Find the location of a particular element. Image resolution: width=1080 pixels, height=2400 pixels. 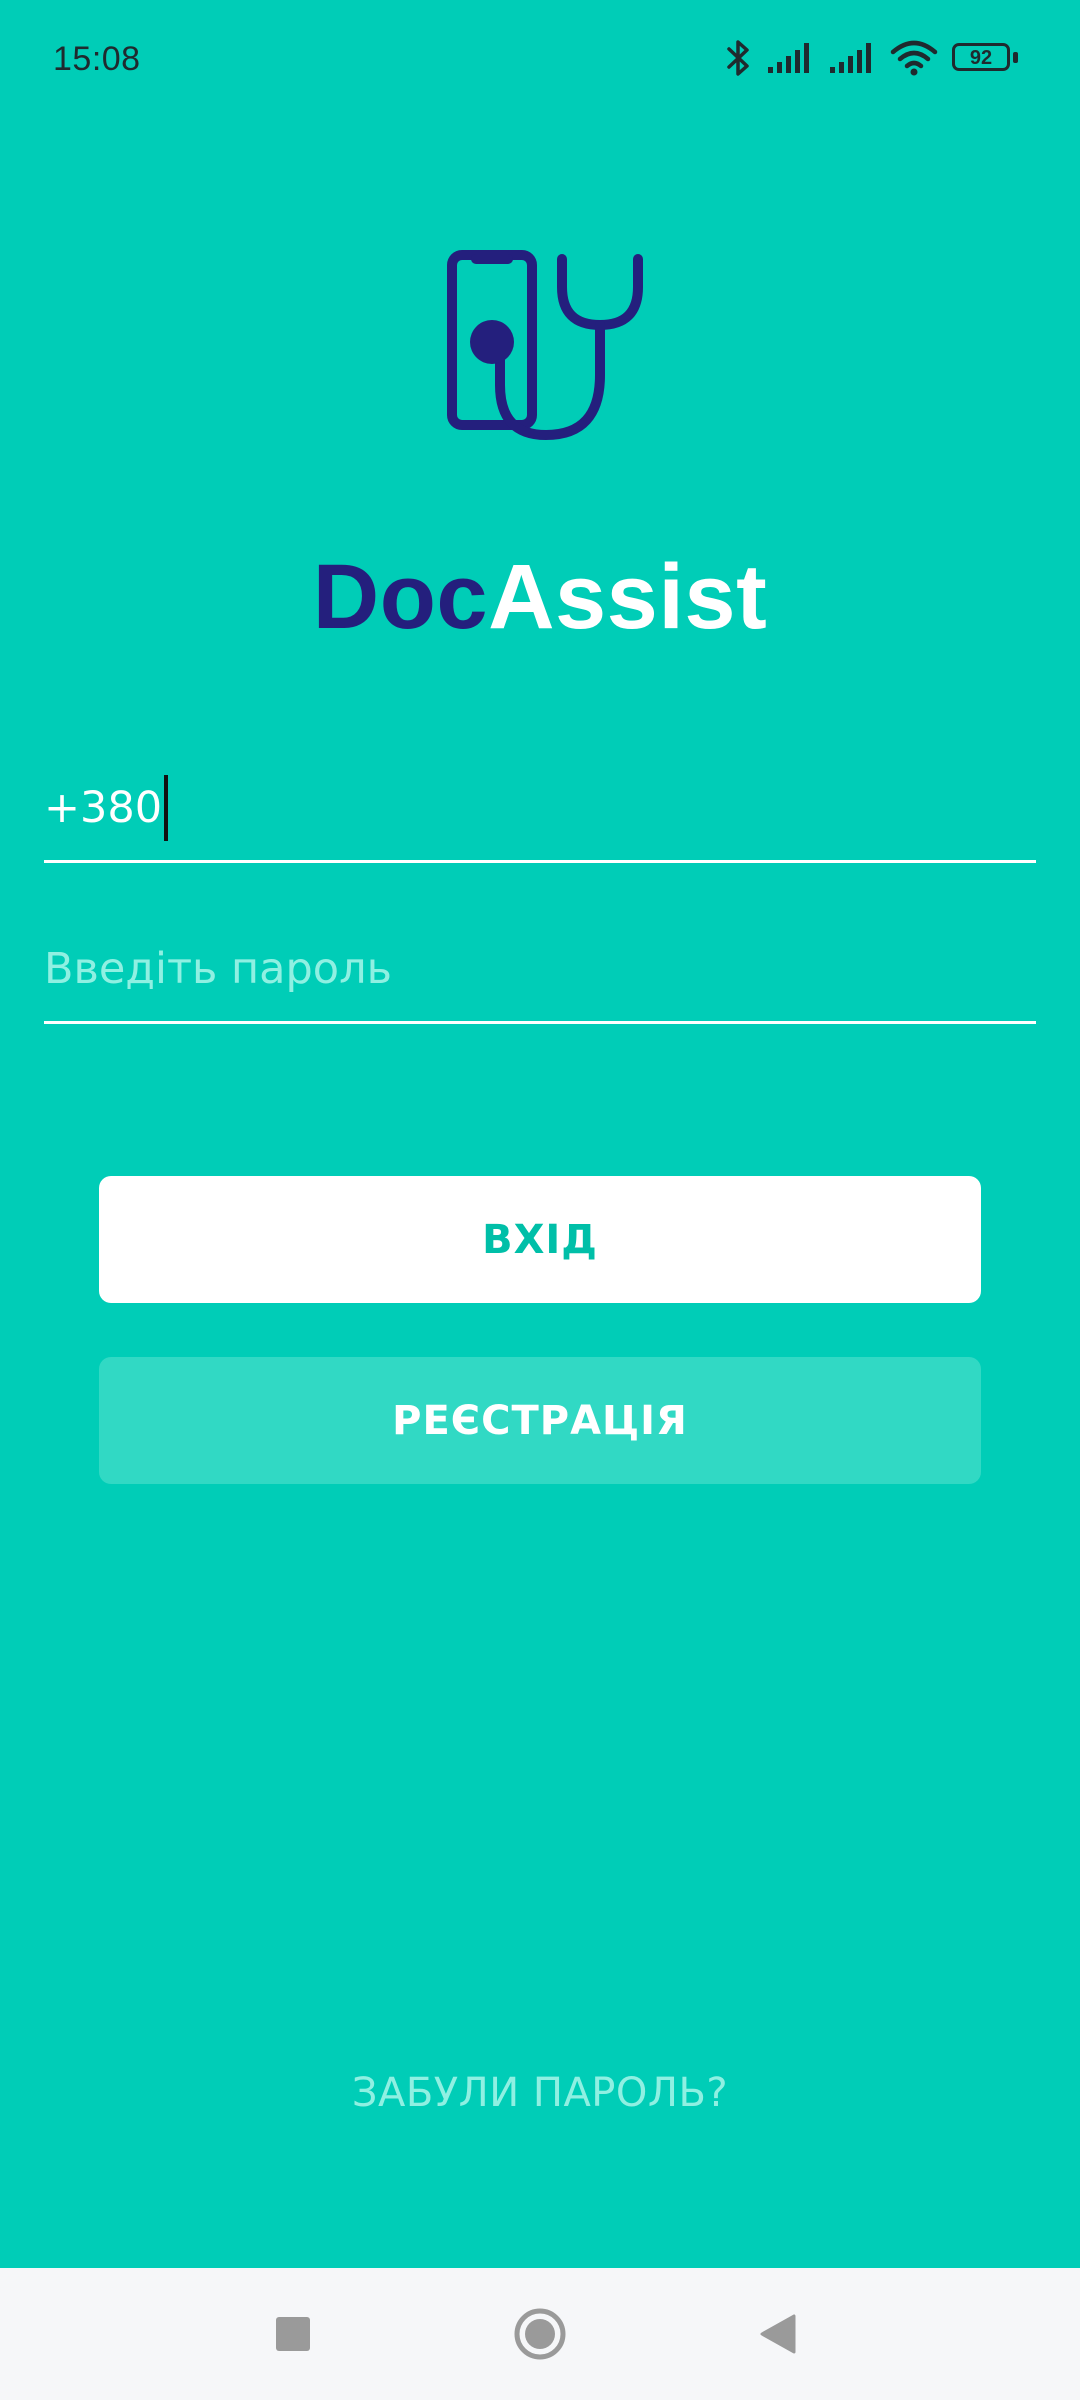

phone-input is located at coordinates (540, 808).